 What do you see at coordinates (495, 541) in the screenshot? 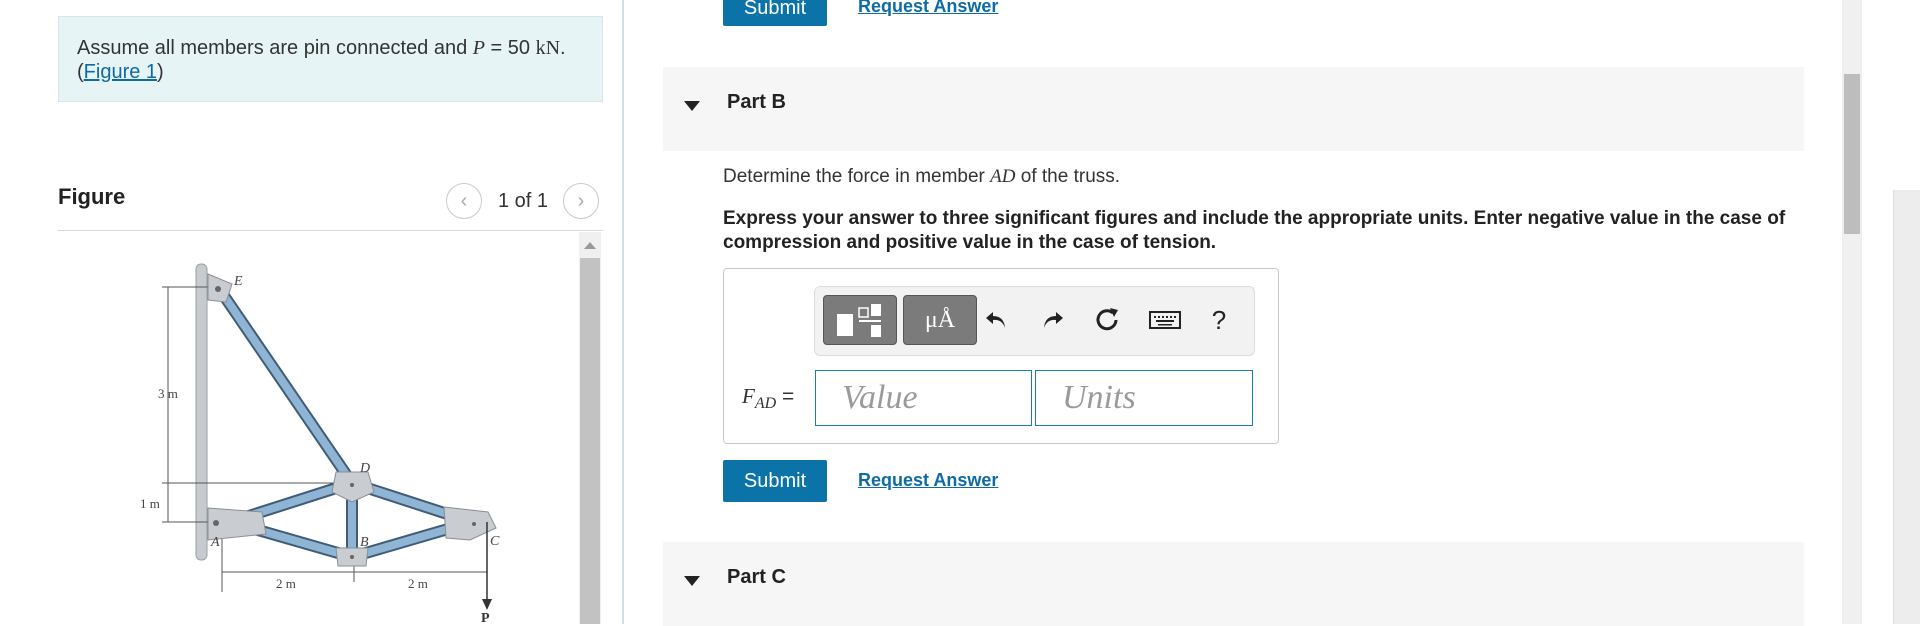
I see `label-c: C` at bounding box center [495, 541].